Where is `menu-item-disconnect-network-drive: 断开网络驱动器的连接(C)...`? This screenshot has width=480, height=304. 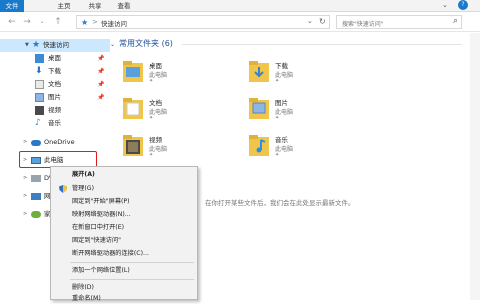 menu-item-disconnect-network-drive: 断开网络驱动器的连接(C)... is located at coordinates (124, 253).